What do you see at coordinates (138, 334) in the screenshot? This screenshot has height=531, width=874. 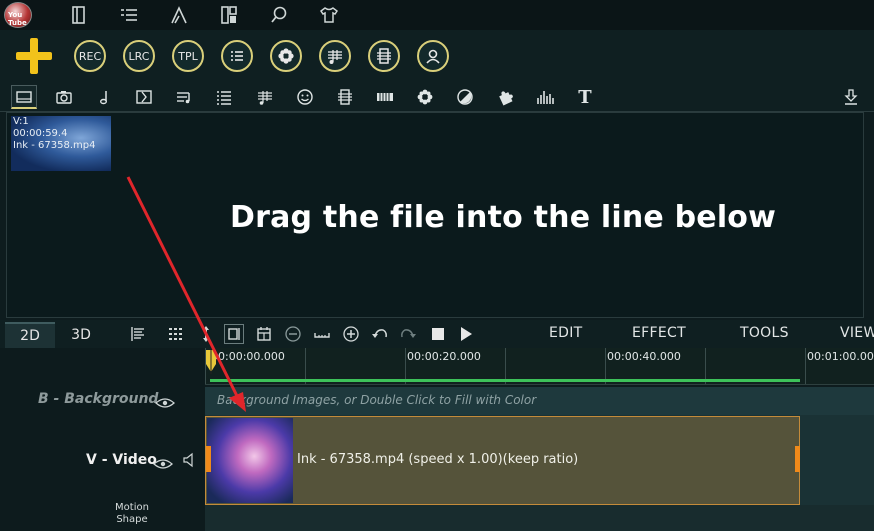 I see `align-left-icon` at bounding box center [138, 334].